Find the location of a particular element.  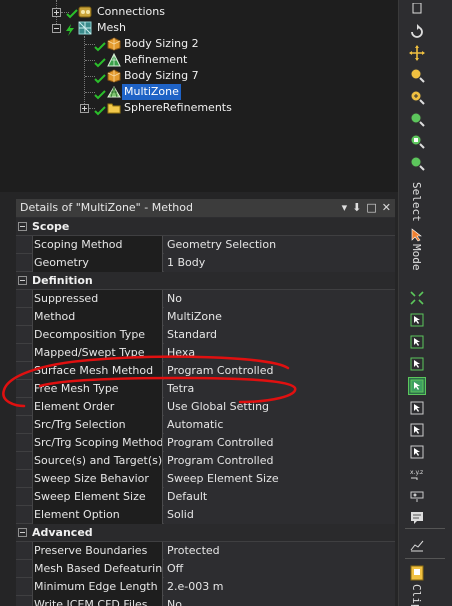

zoom-box-icon is located at coordinates (417, 97).